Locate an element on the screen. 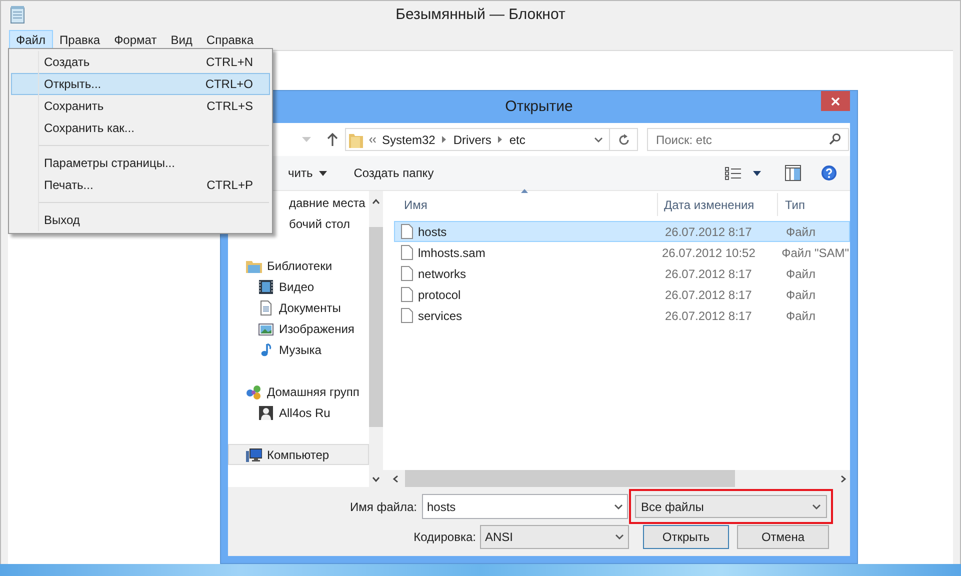 This screenshot has height=576, width=961. breadcrumb-item: Drivers is located at coordinates (472, 139).